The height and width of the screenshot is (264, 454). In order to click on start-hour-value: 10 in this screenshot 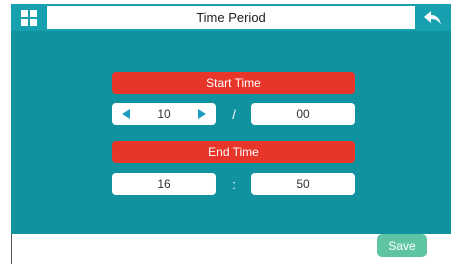, I will do `click(164, 114)`.